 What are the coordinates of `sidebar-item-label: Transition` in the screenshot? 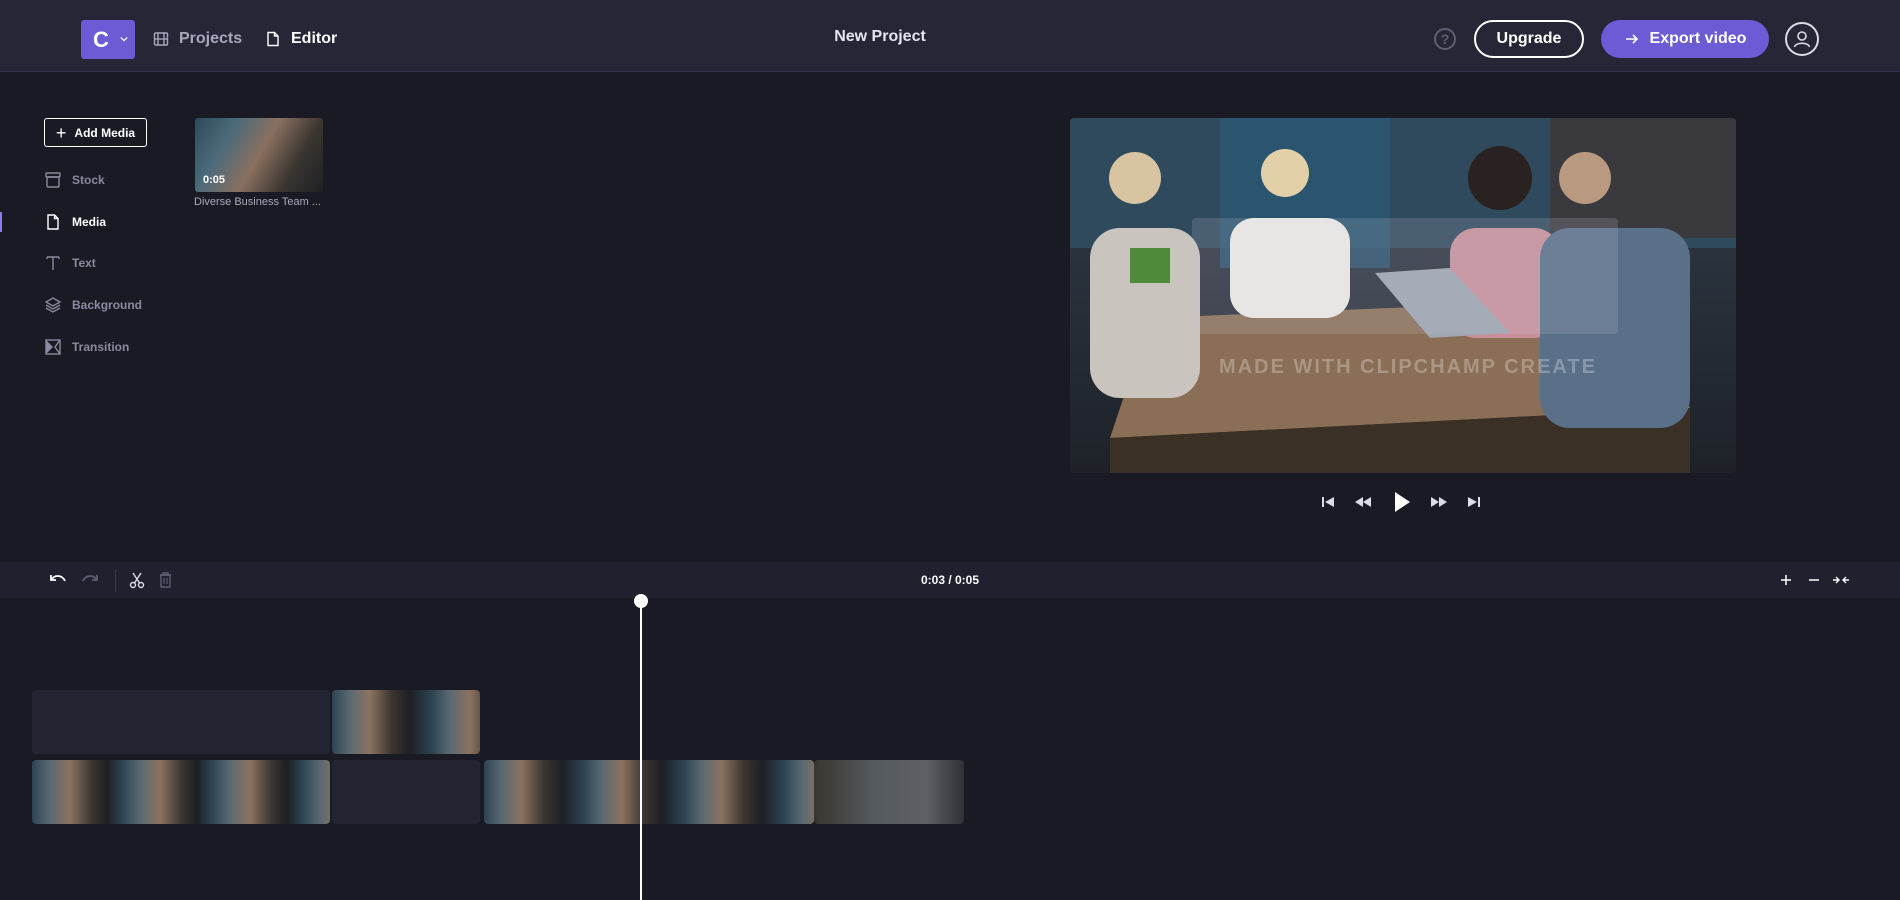 It's located at (101, 347).